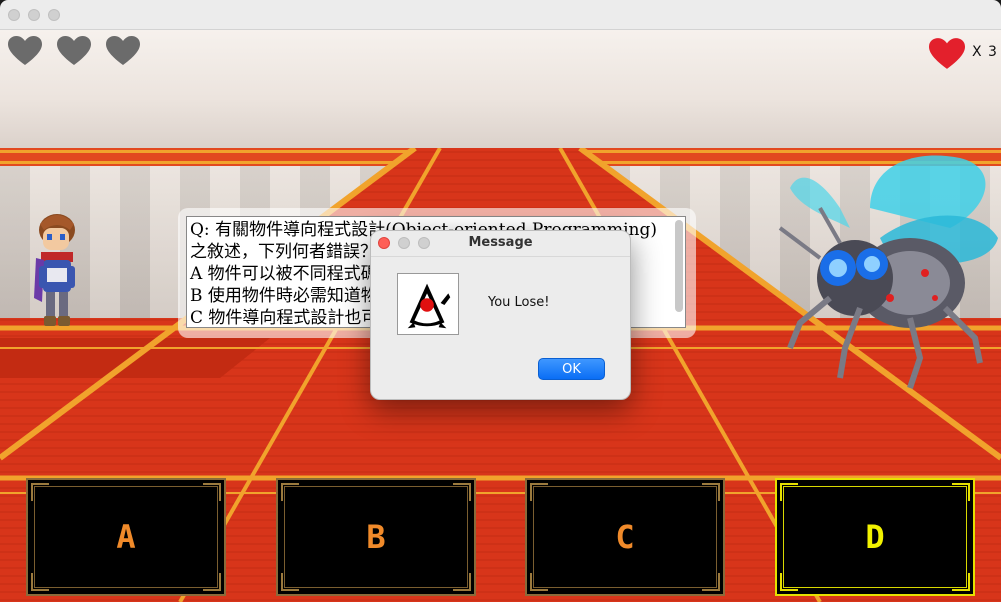 The image size is (1001, 602). Describe the element at coordinates (571, 369) in the screenshot. I see `ok-button: OK` at that location.